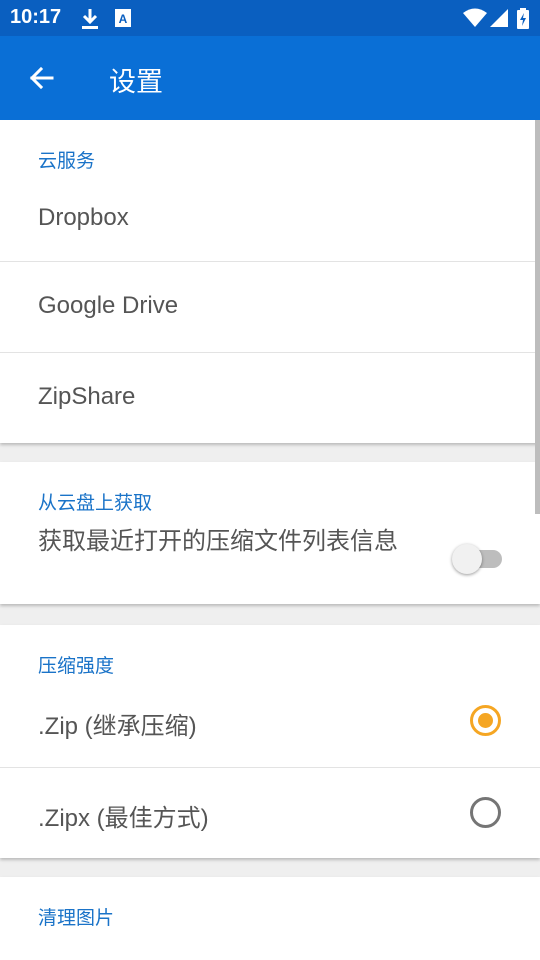 This screenshot has width=540, height=960. What do you see at coordinates (76, 918) in the screenshot?
I see `category-clean-images: 清理图片` at bounding box center [76, 918].